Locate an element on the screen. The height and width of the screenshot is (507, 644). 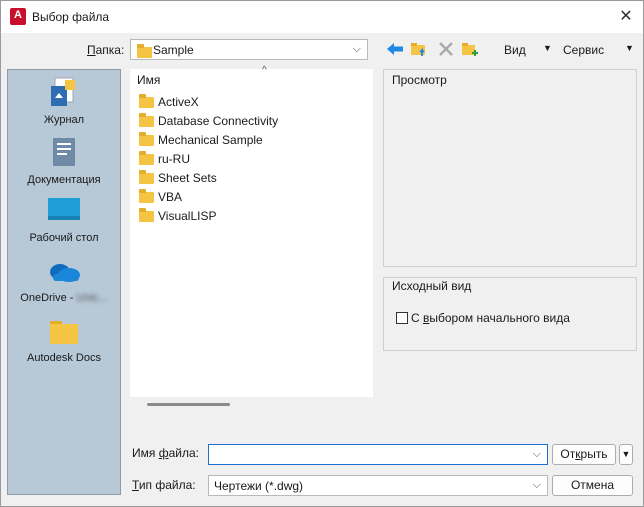
cancel-button: Отмена is located at coordinates (592, 485).